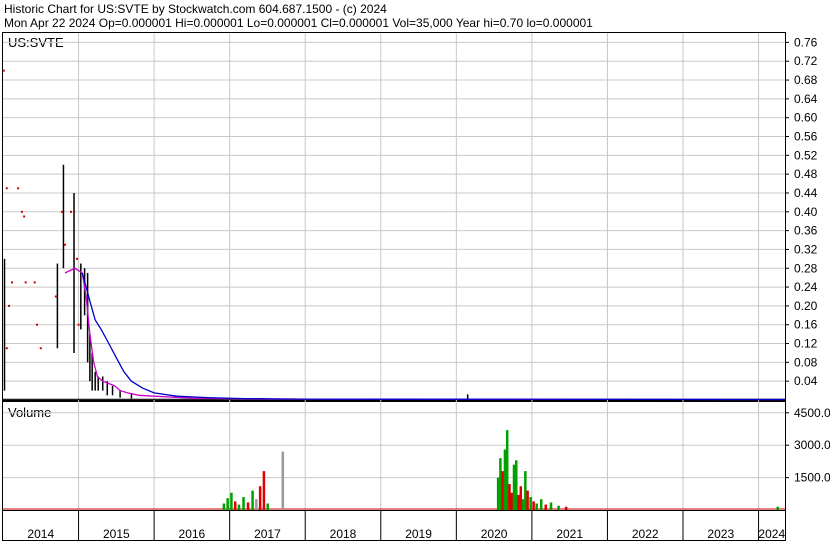 This screenshot has height=543, width=830. What do you see at coordinates (806, 193) in the screenshot?
I see `price-tick-label: 0.44` at bounding box center [806, 193].